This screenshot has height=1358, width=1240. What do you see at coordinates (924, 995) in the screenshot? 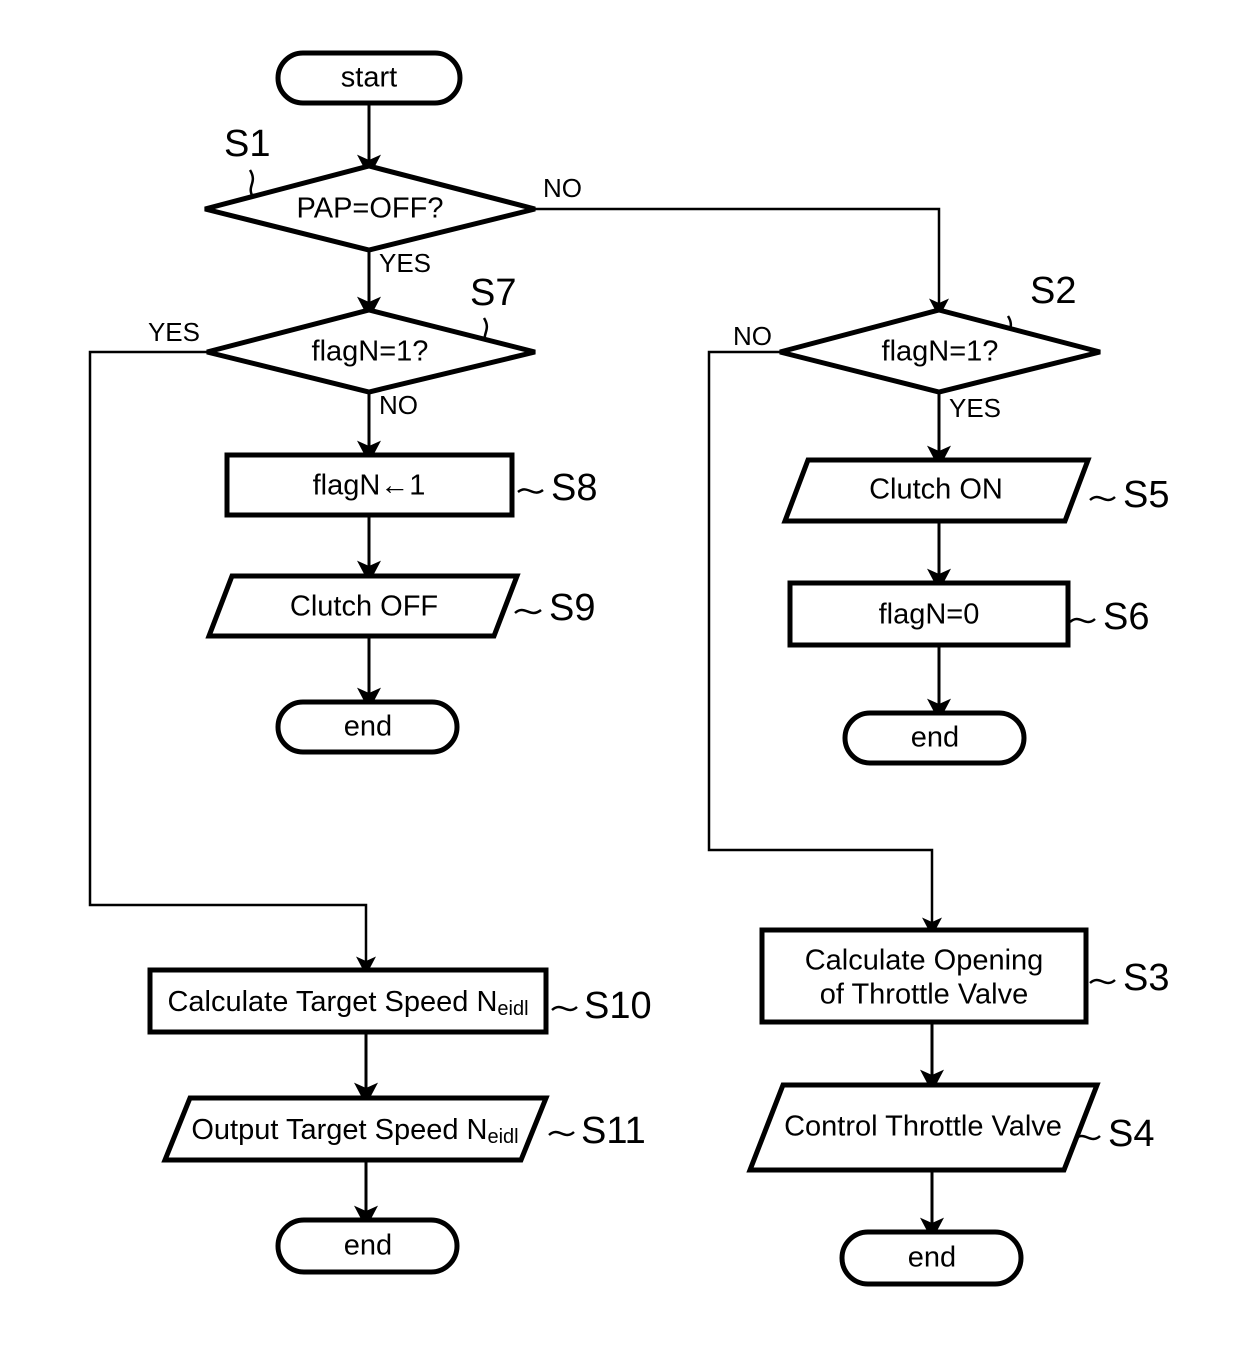
I see `process-s3-label-line2: of Throttle Valve` at bounding box center [924, 995].